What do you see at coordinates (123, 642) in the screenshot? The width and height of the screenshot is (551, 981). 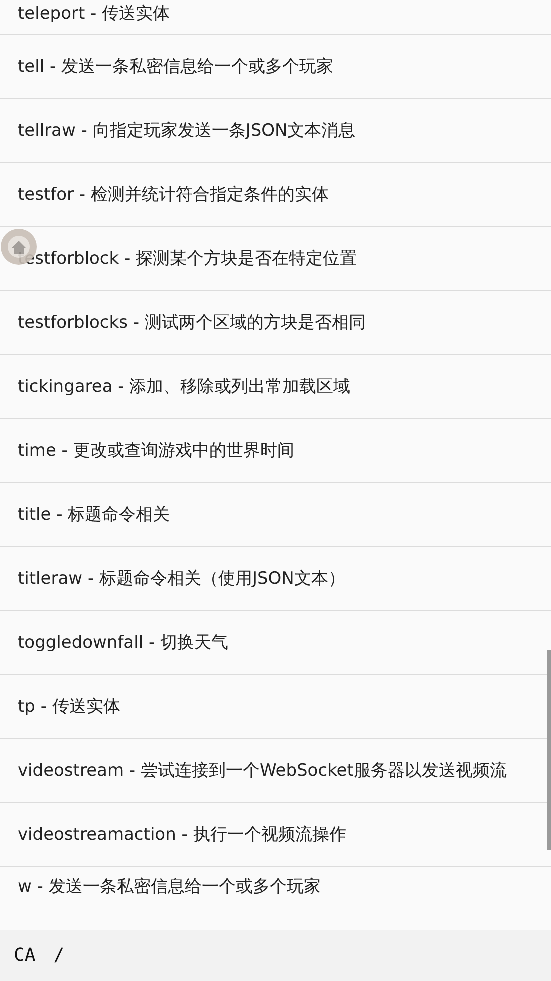 I see `command-item: toggledownfall - 切换天气` at bounding box center [123, 642].